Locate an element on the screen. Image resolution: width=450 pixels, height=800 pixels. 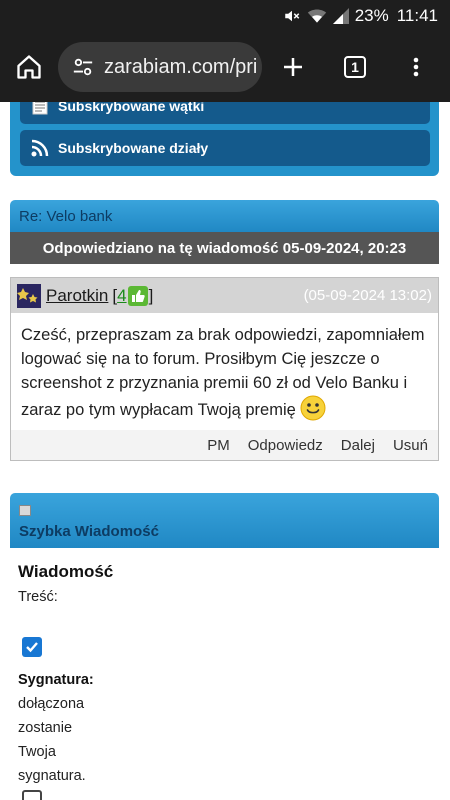
thread-title: Re: Velo bank is located at coordinates (66, 216).